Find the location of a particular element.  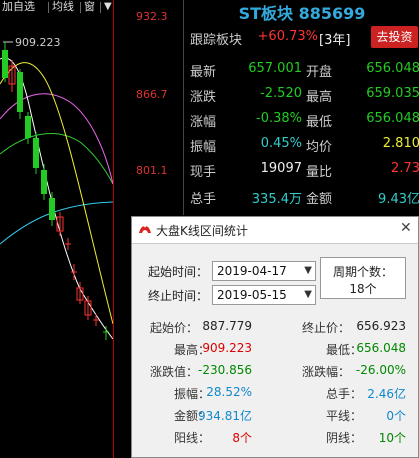

quote-value: -2.520 is located at coordinates (281, 93).